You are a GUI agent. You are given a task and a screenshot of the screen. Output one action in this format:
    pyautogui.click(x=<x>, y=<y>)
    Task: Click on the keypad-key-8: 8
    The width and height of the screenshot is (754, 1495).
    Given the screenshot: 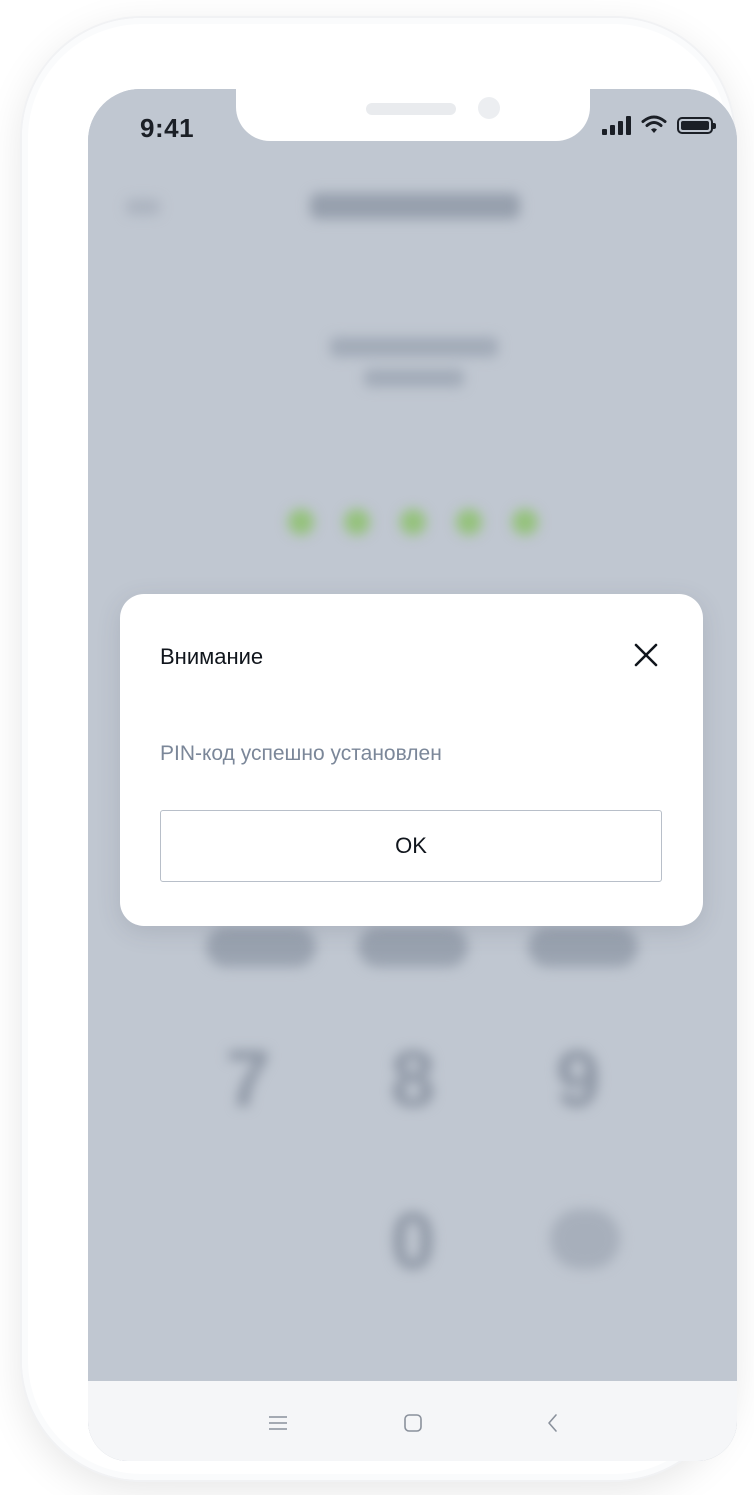 What is the action you would take?
    pyautogui.click(x=413, y=1078)
    